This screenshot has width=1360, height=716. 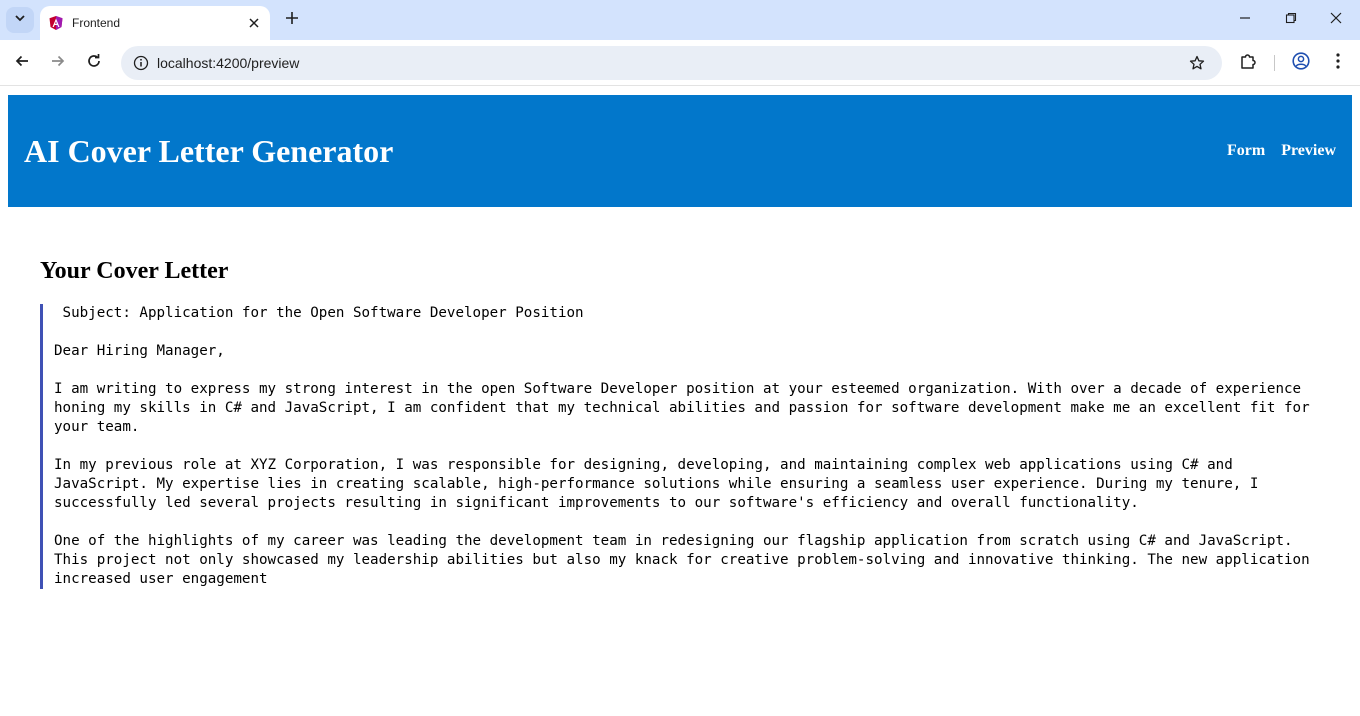 I want to click on new-tab-button, so click(x=292, y=20).